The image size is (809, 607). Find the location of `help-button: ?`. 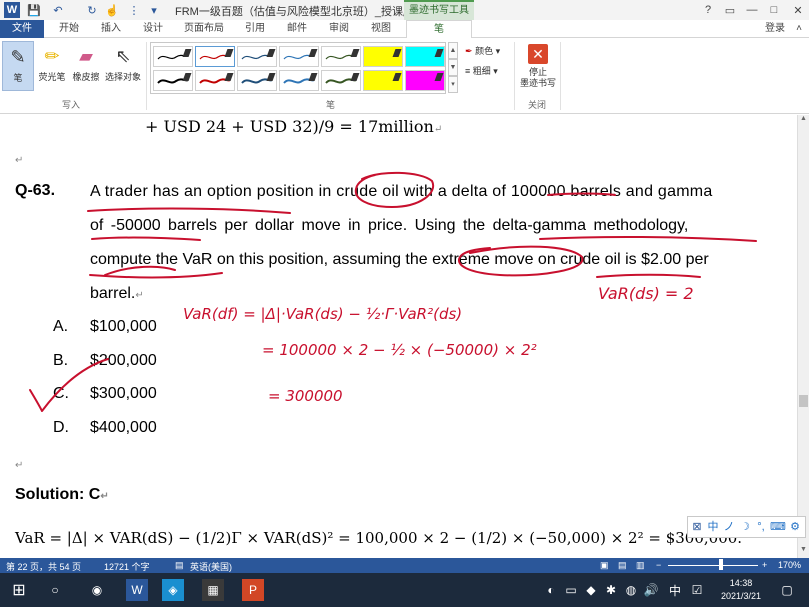

help-button: ? is located at coordinates (708, 10).